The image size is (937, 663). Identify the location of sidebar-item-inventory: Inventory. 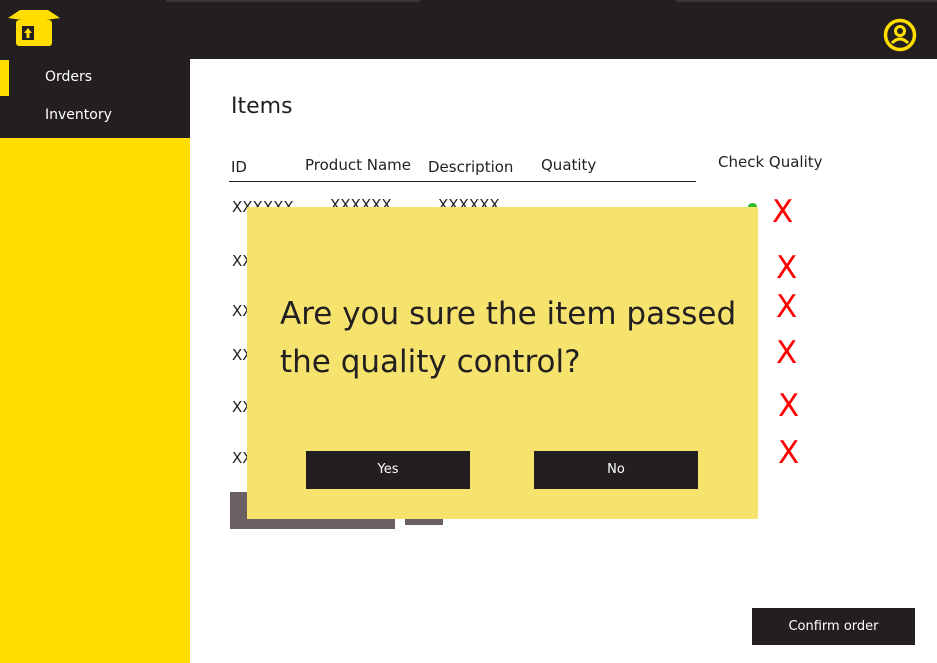
(95, 115).